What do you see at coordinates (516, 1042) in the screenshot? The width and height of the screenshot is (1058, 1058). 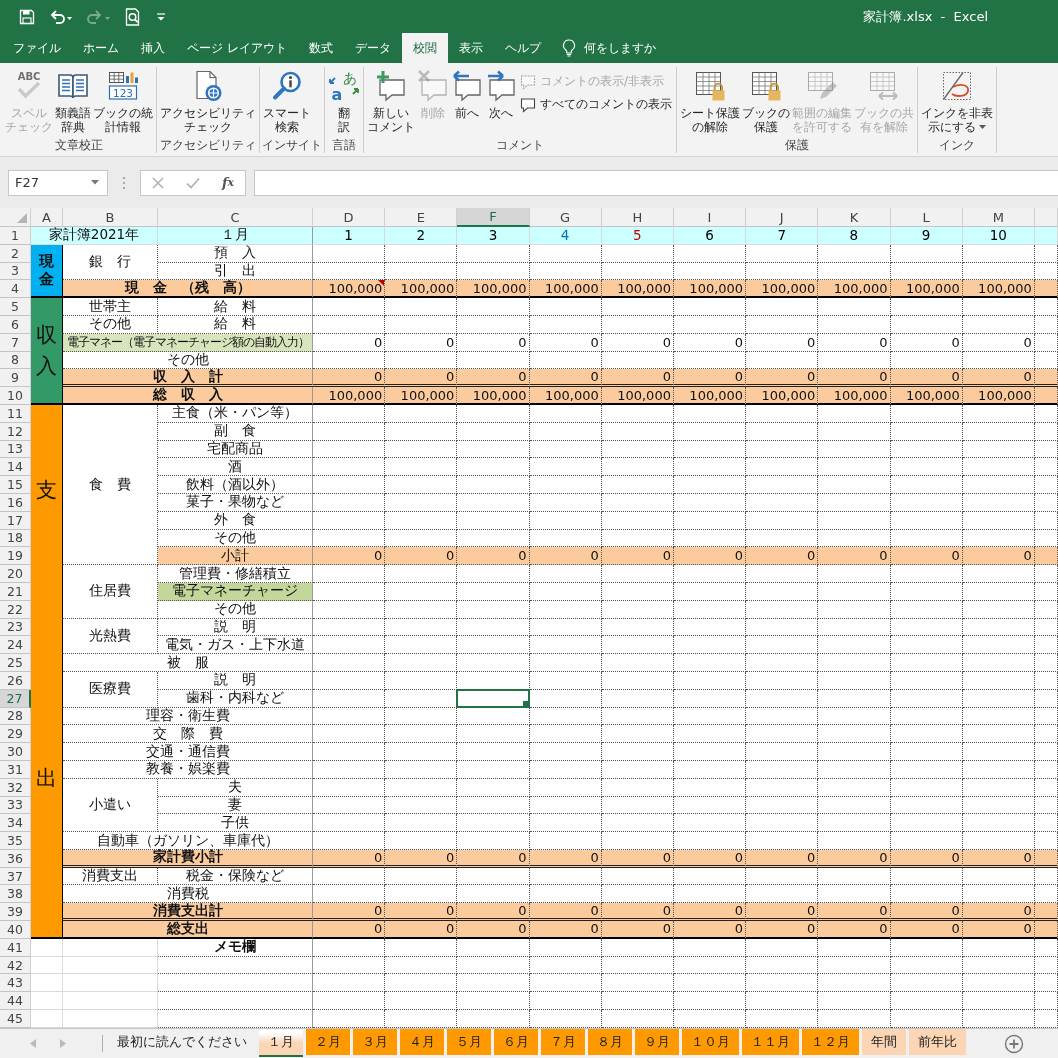 I see `sheet-tab: ６月` at bounding box center [516, 1042].